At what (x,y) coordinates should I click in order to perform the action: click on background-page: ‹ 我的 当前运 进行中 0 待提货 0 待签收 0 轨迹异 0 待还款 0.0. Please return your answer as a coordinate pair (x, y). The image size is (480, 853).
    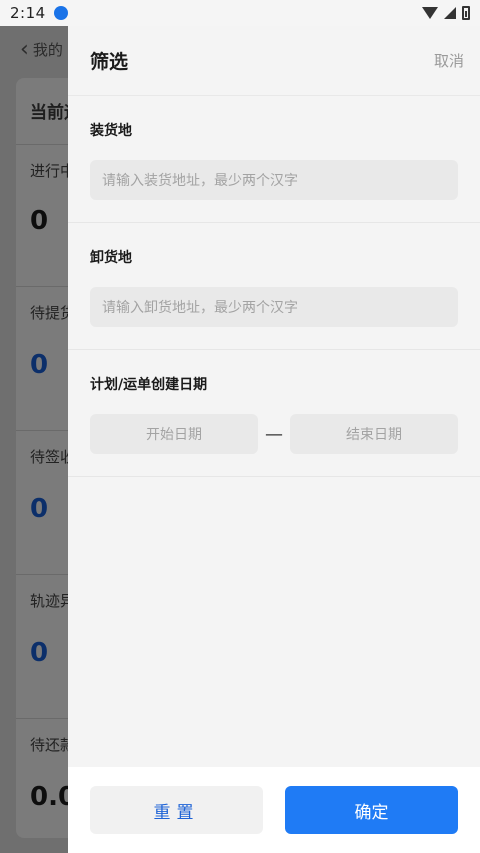
    Looking at the image, I should click on (34, 439).